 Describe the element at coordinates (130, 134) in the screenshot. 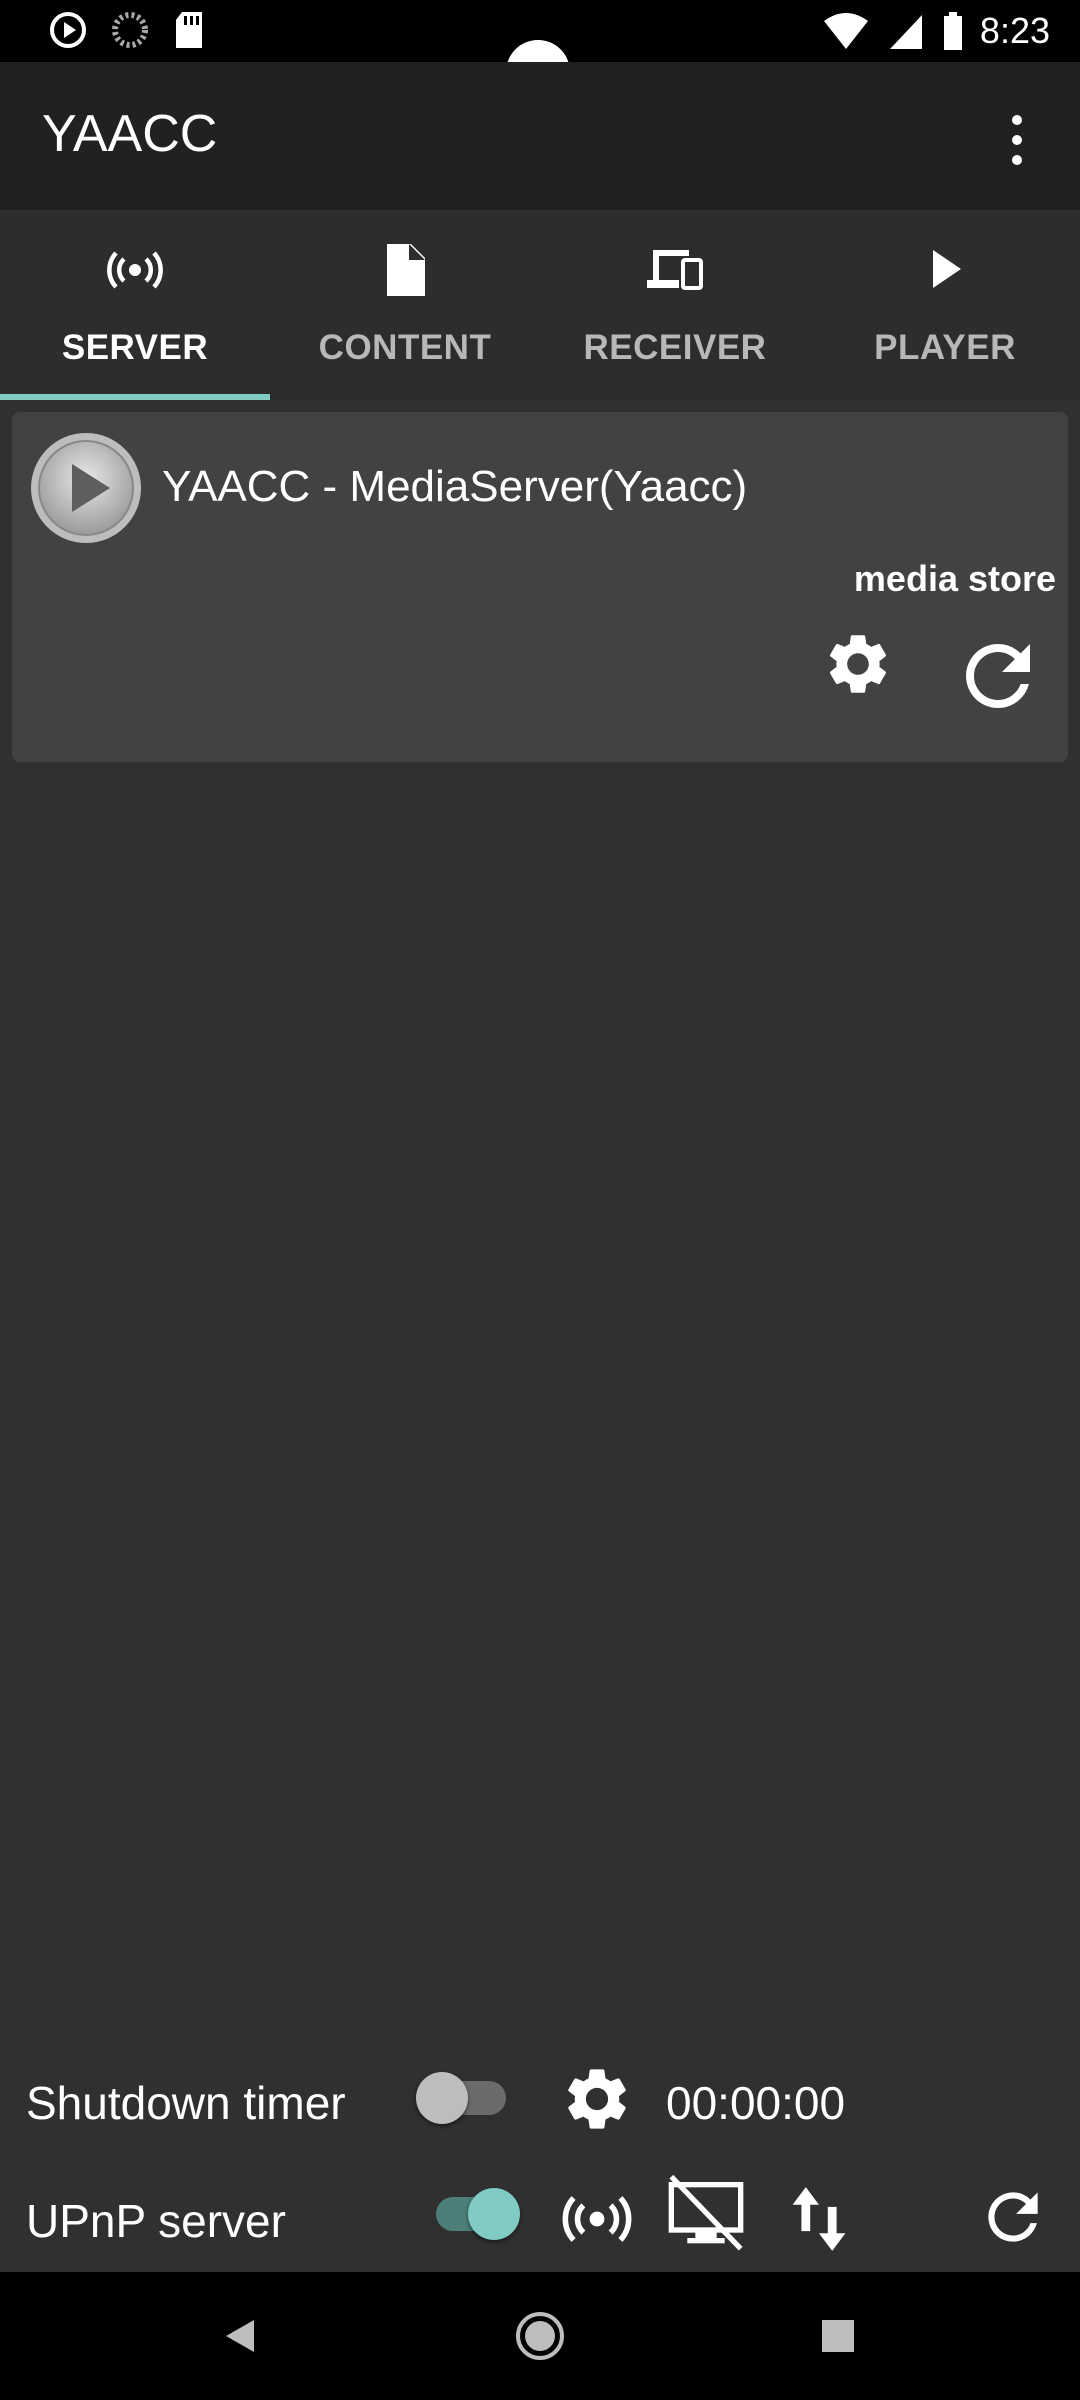

I see `app-title: YAACC` at that location.